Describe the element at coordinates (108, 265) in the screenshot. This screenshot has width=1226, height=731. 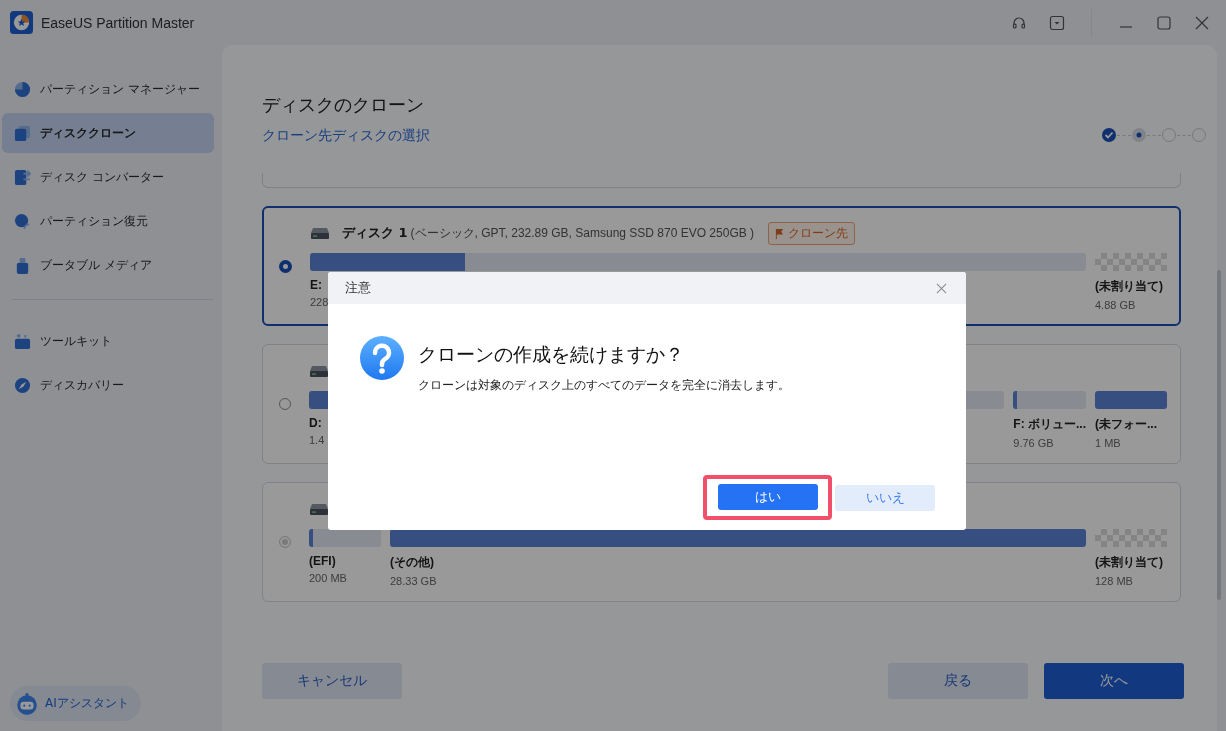
I see `sidebar-item: ブータブル メディア` at that location.